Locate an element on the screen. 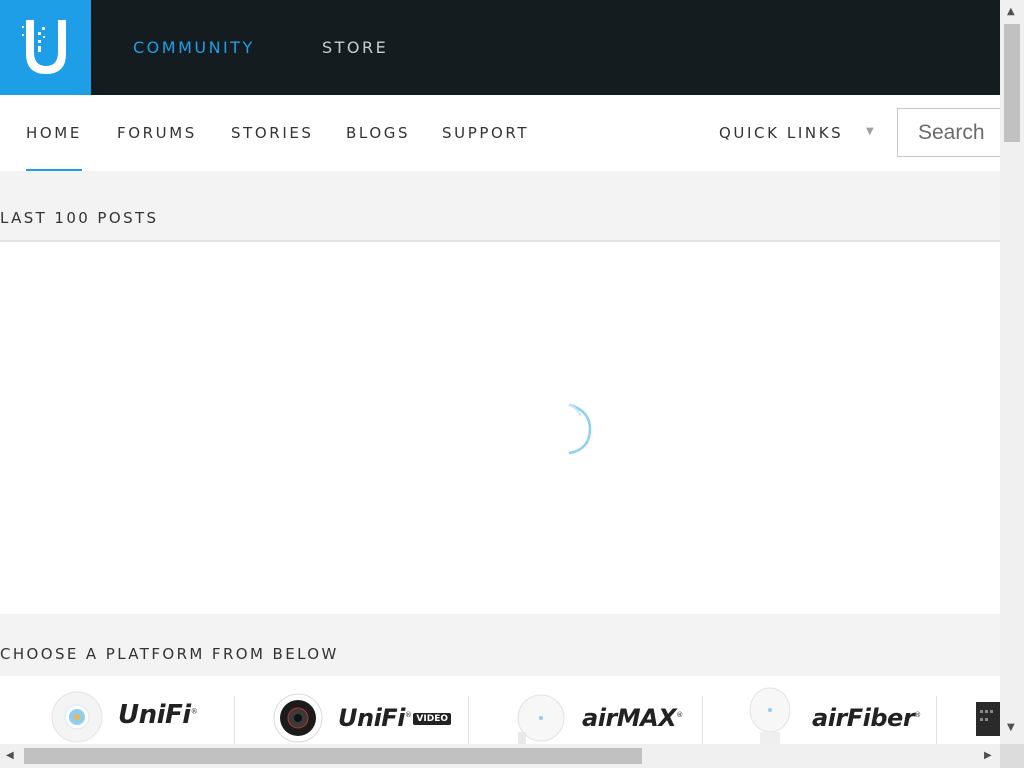  scroll-right-icon: ▶ is located at coordinates (988, 755).